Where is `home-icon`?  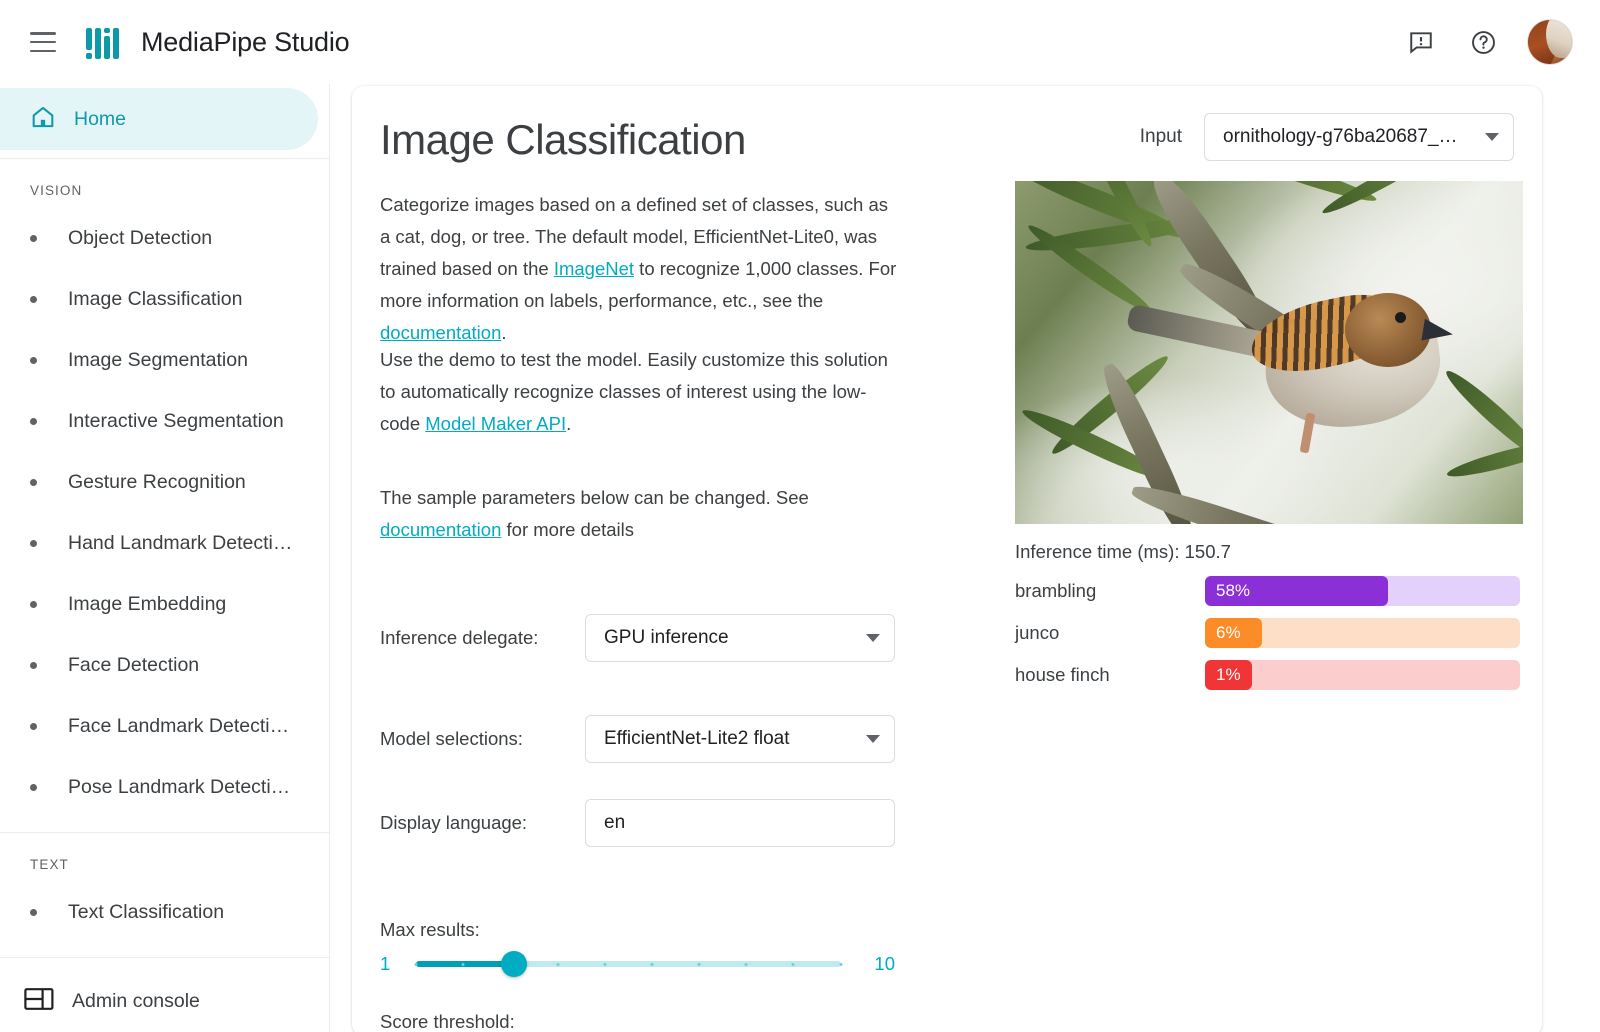 home-icon is located at coordinates (43, 119).